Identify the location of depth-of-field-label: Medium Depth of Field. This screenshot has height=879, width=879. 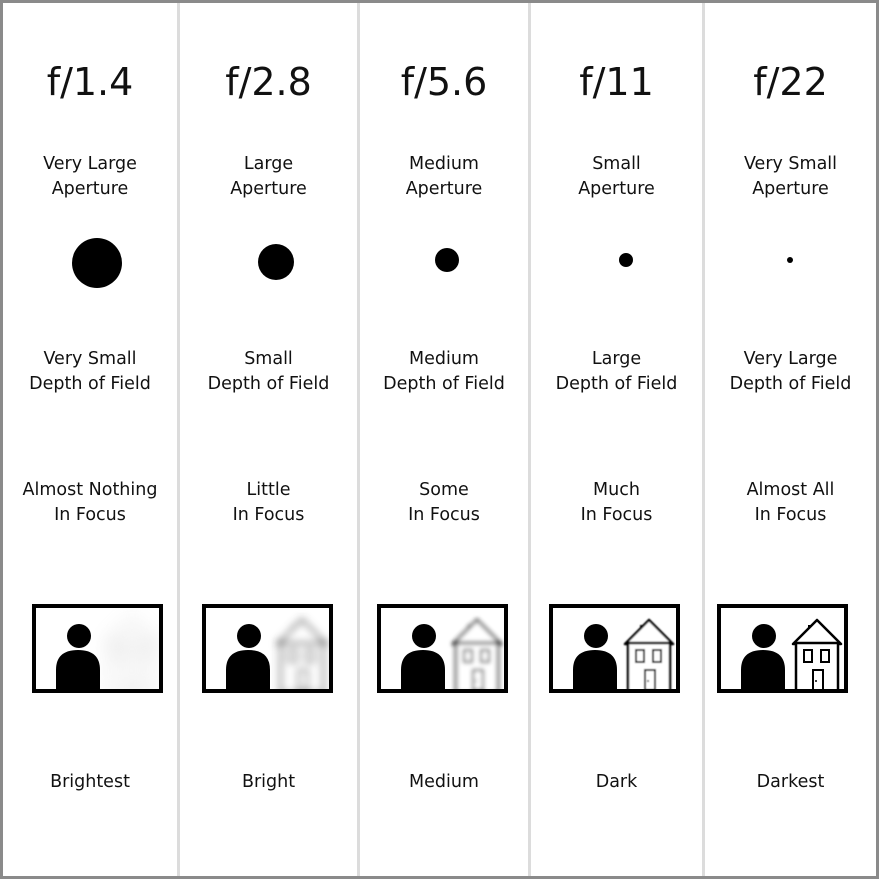
(444, 372).